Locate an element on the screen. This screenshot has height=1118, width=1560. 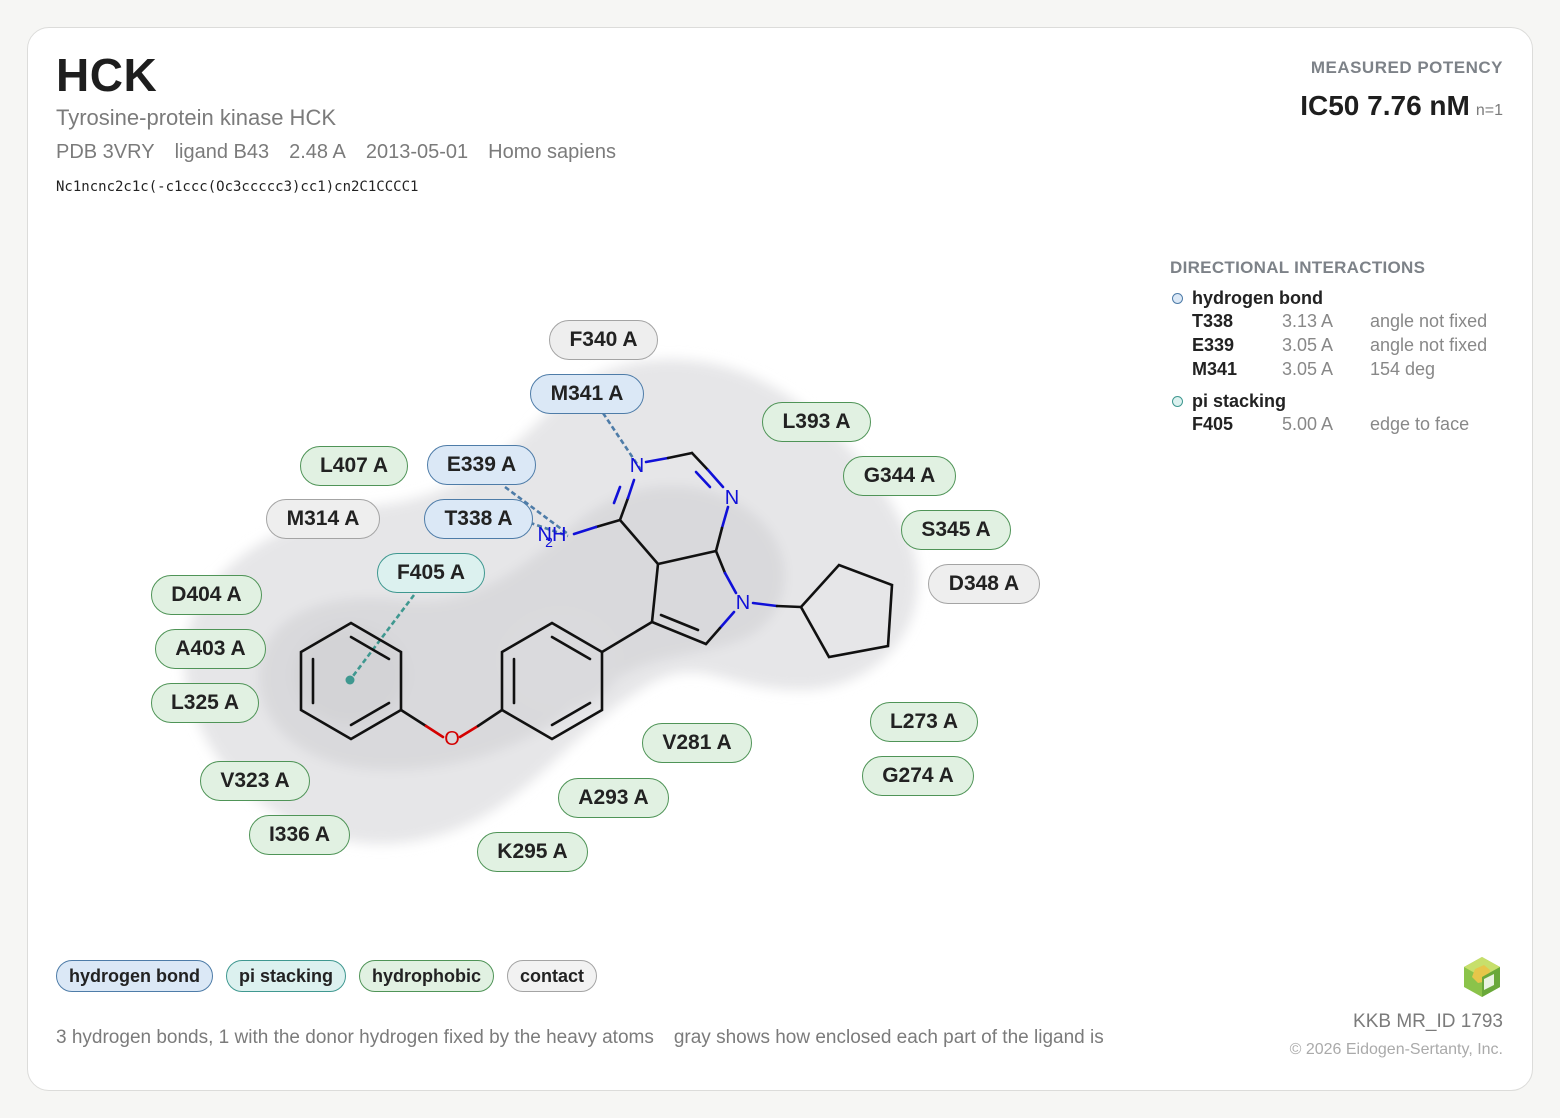
legend-chip-hydrophobic: hydrophobic is located at coordinates (427, 976).